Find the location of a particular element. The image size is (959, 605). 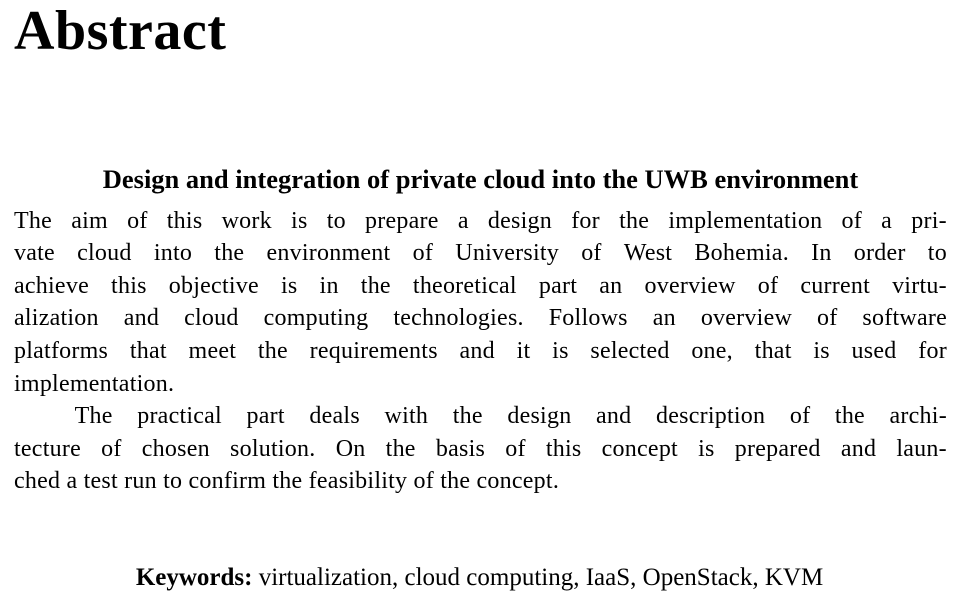

word: with is located at coordinates (406, 416).